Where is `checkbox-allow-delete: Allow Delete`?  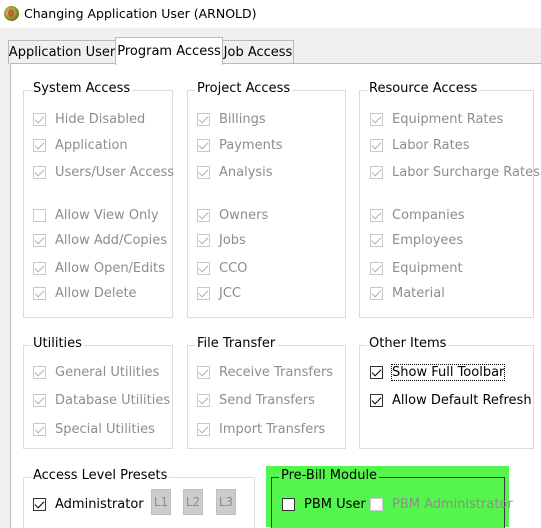 checkbox-allow-delete: Allow Delete is located at coordinates (85, 293).